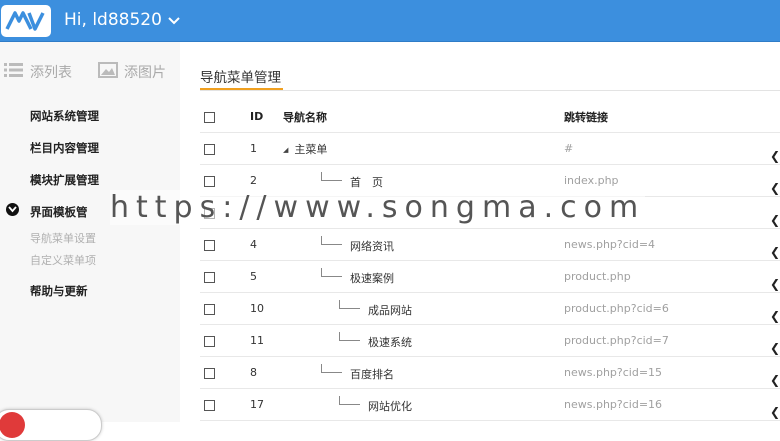 The width and height of the screenshot is (780, 441). Describe the element at coordinates (663, 372) in the screenshot. I see `row-link: news.php?cid=15` at that location.